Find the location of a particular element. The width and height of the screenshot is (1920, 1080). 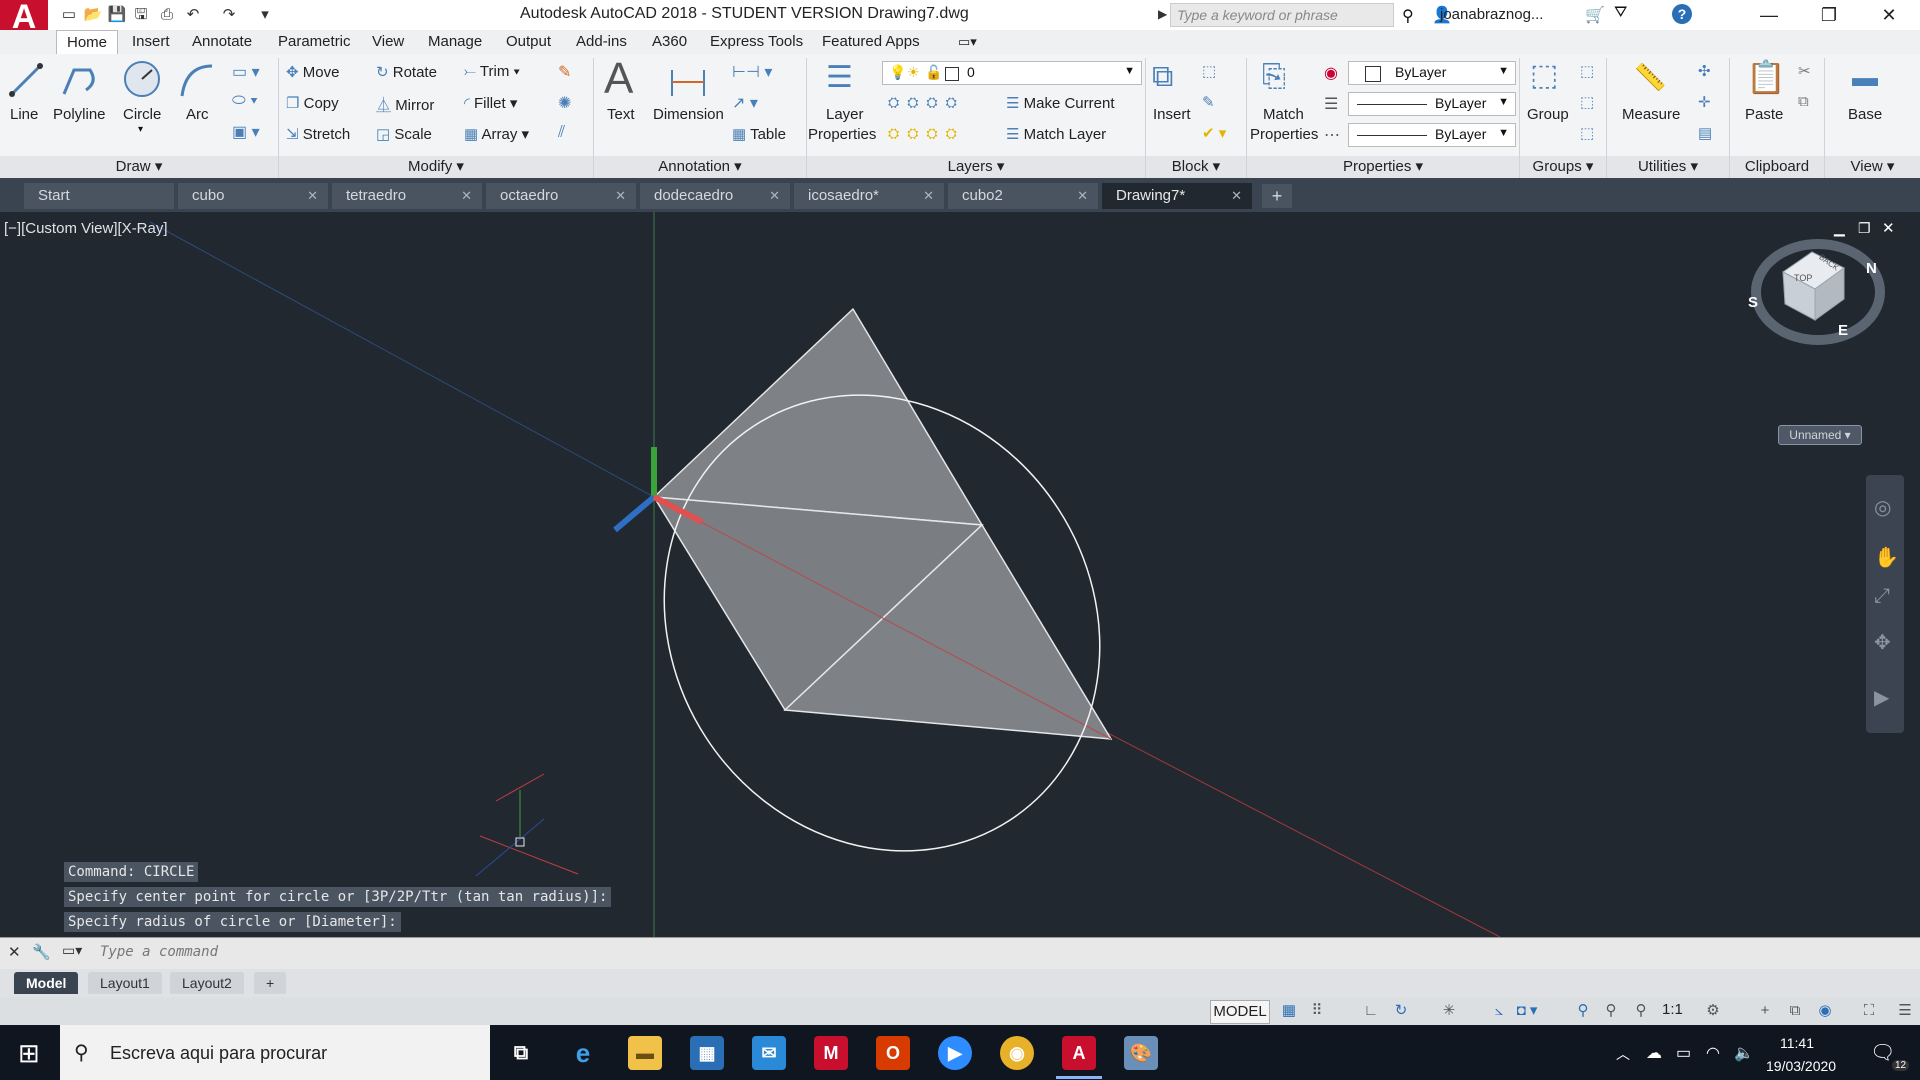

panel-title-block: Block ▾ is located at coordinates (1196, 167).